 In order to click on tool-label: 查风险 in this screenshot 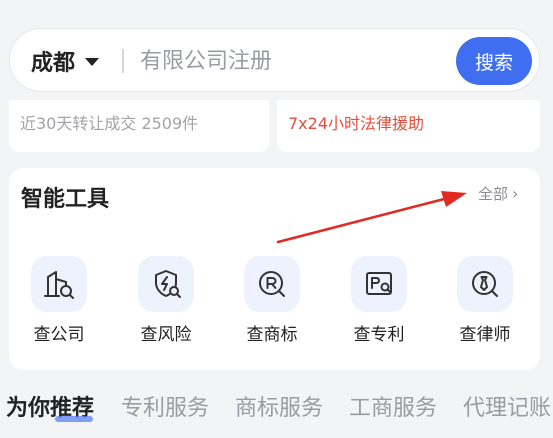, I will do `click(166, 335)`.